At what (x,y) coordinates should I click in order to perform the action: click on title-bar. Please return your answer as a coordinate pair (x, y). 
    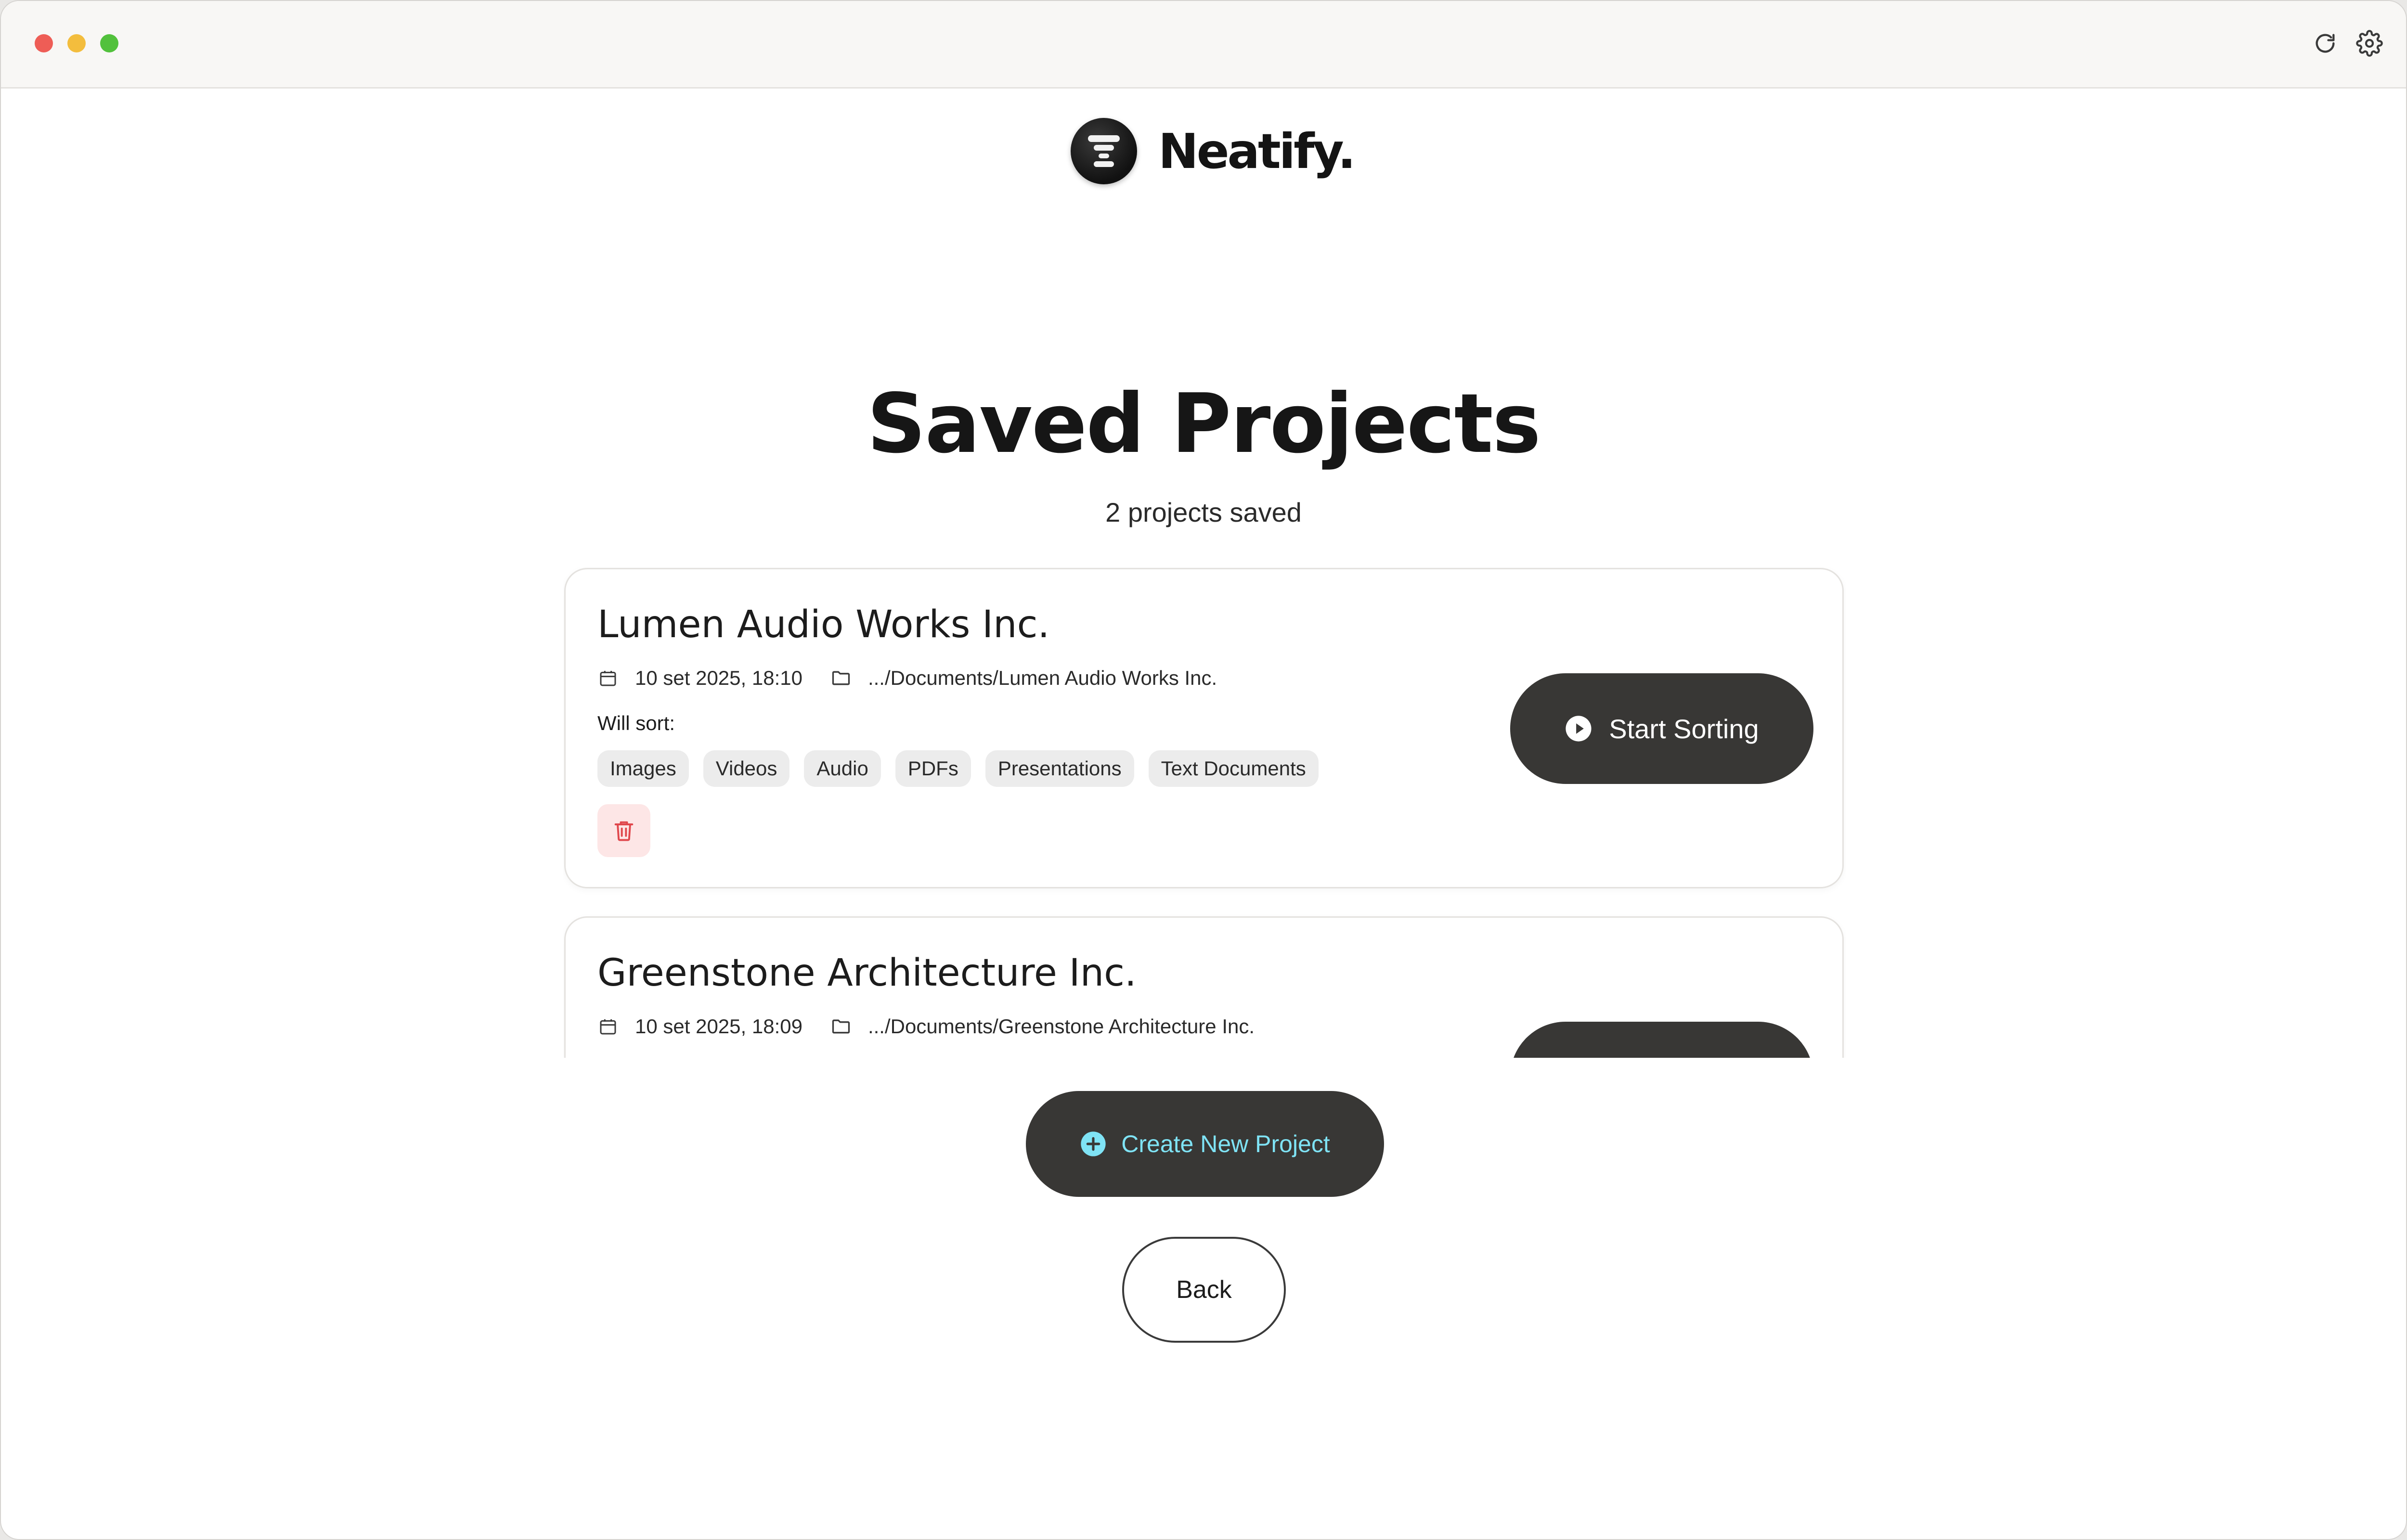
    Looking at the image, I should click on (1203, 45).